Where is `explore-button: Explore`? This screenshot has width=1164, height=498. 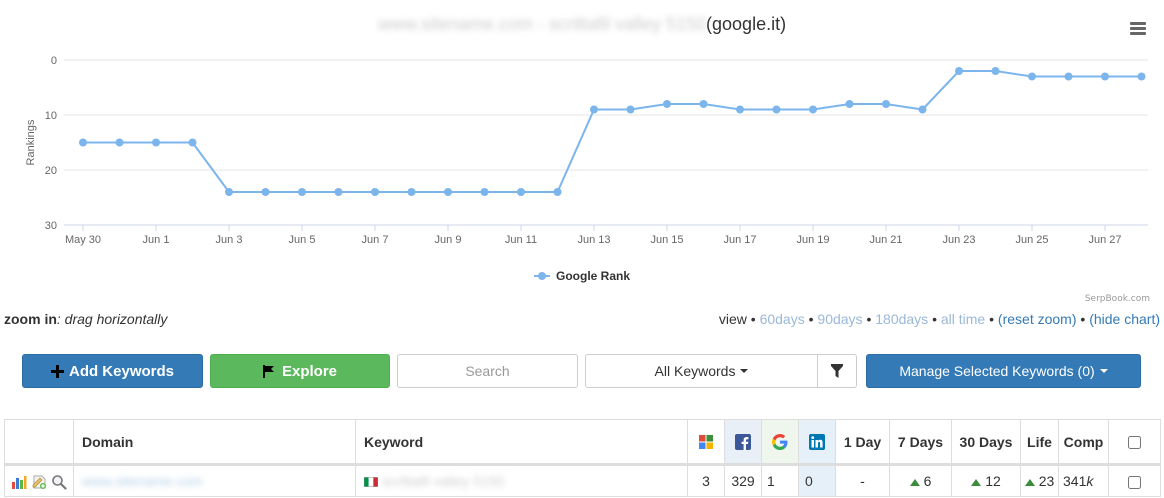
explore-button: Explore is located at coordinates (300, 371).